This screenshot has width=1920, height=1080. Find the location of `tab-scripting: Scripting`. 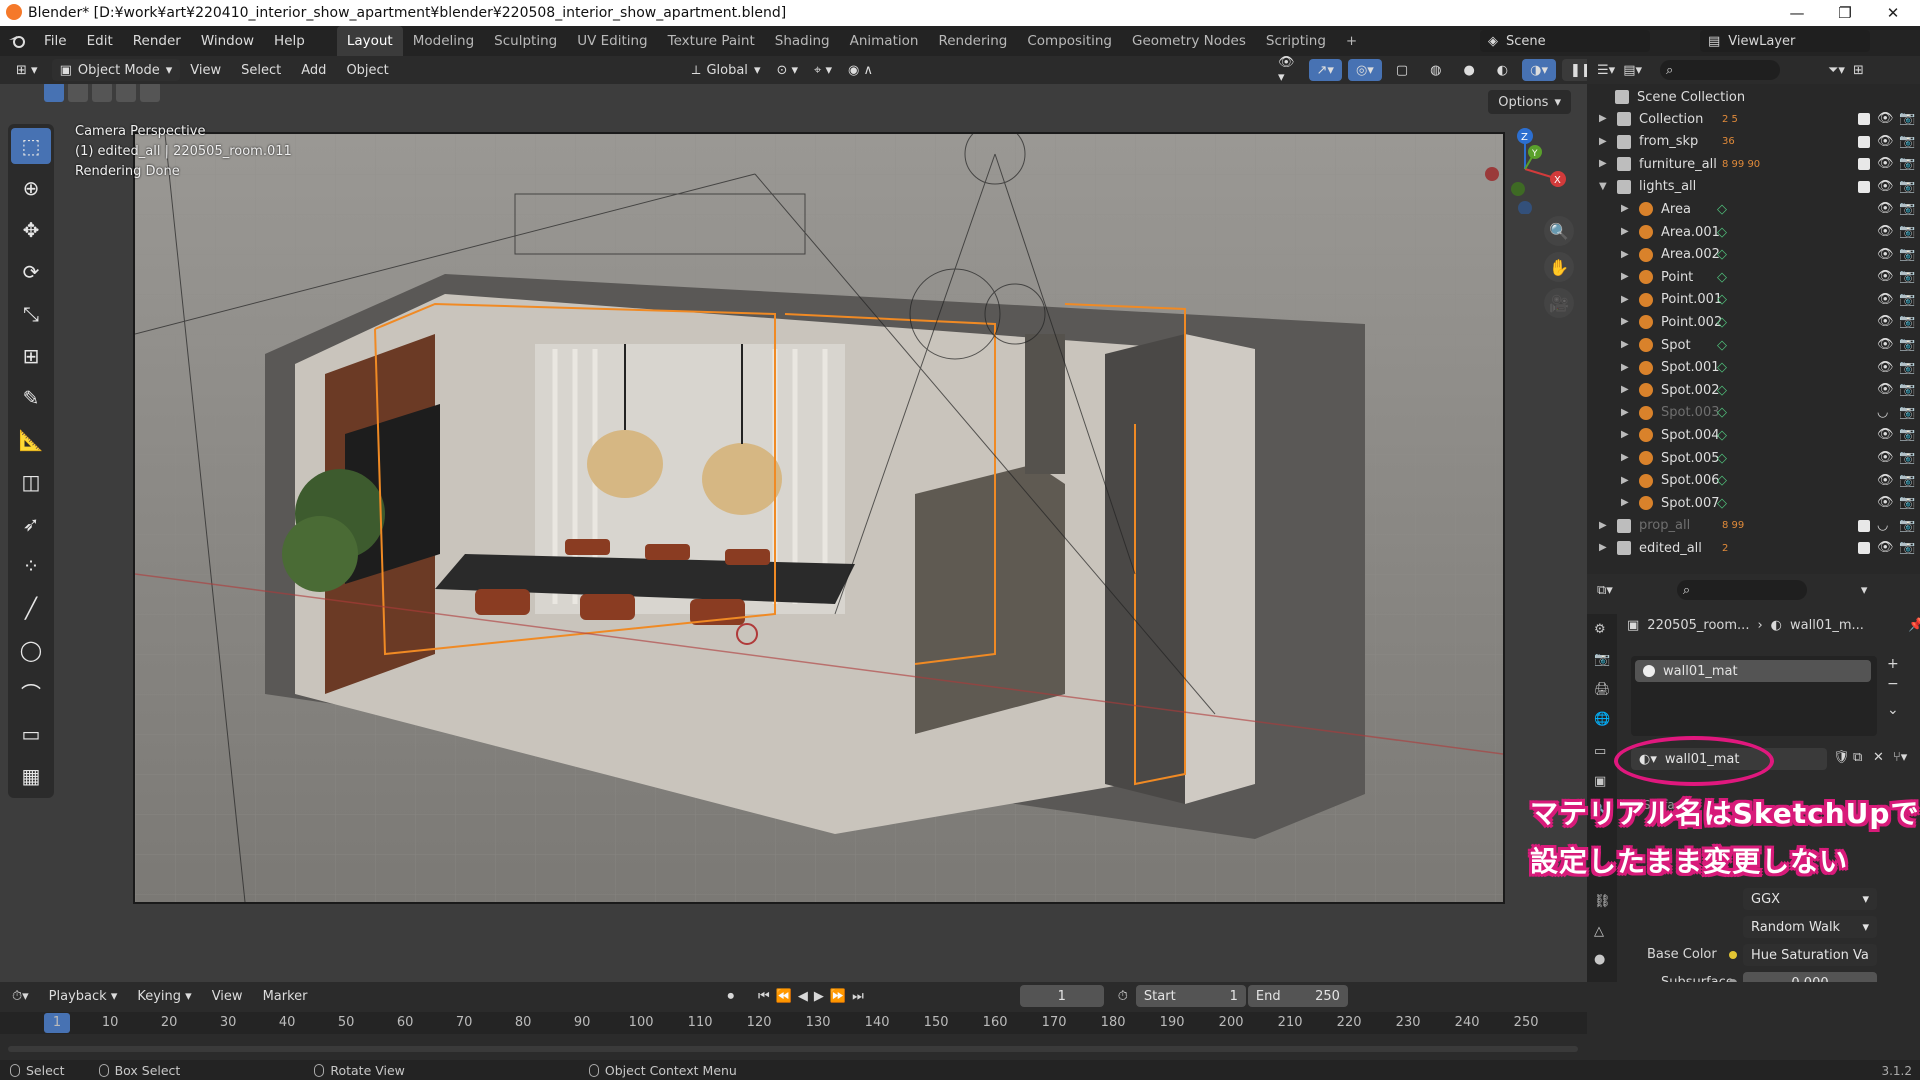

tab-scripting: Scripting is located at coordinates (1296, 41).